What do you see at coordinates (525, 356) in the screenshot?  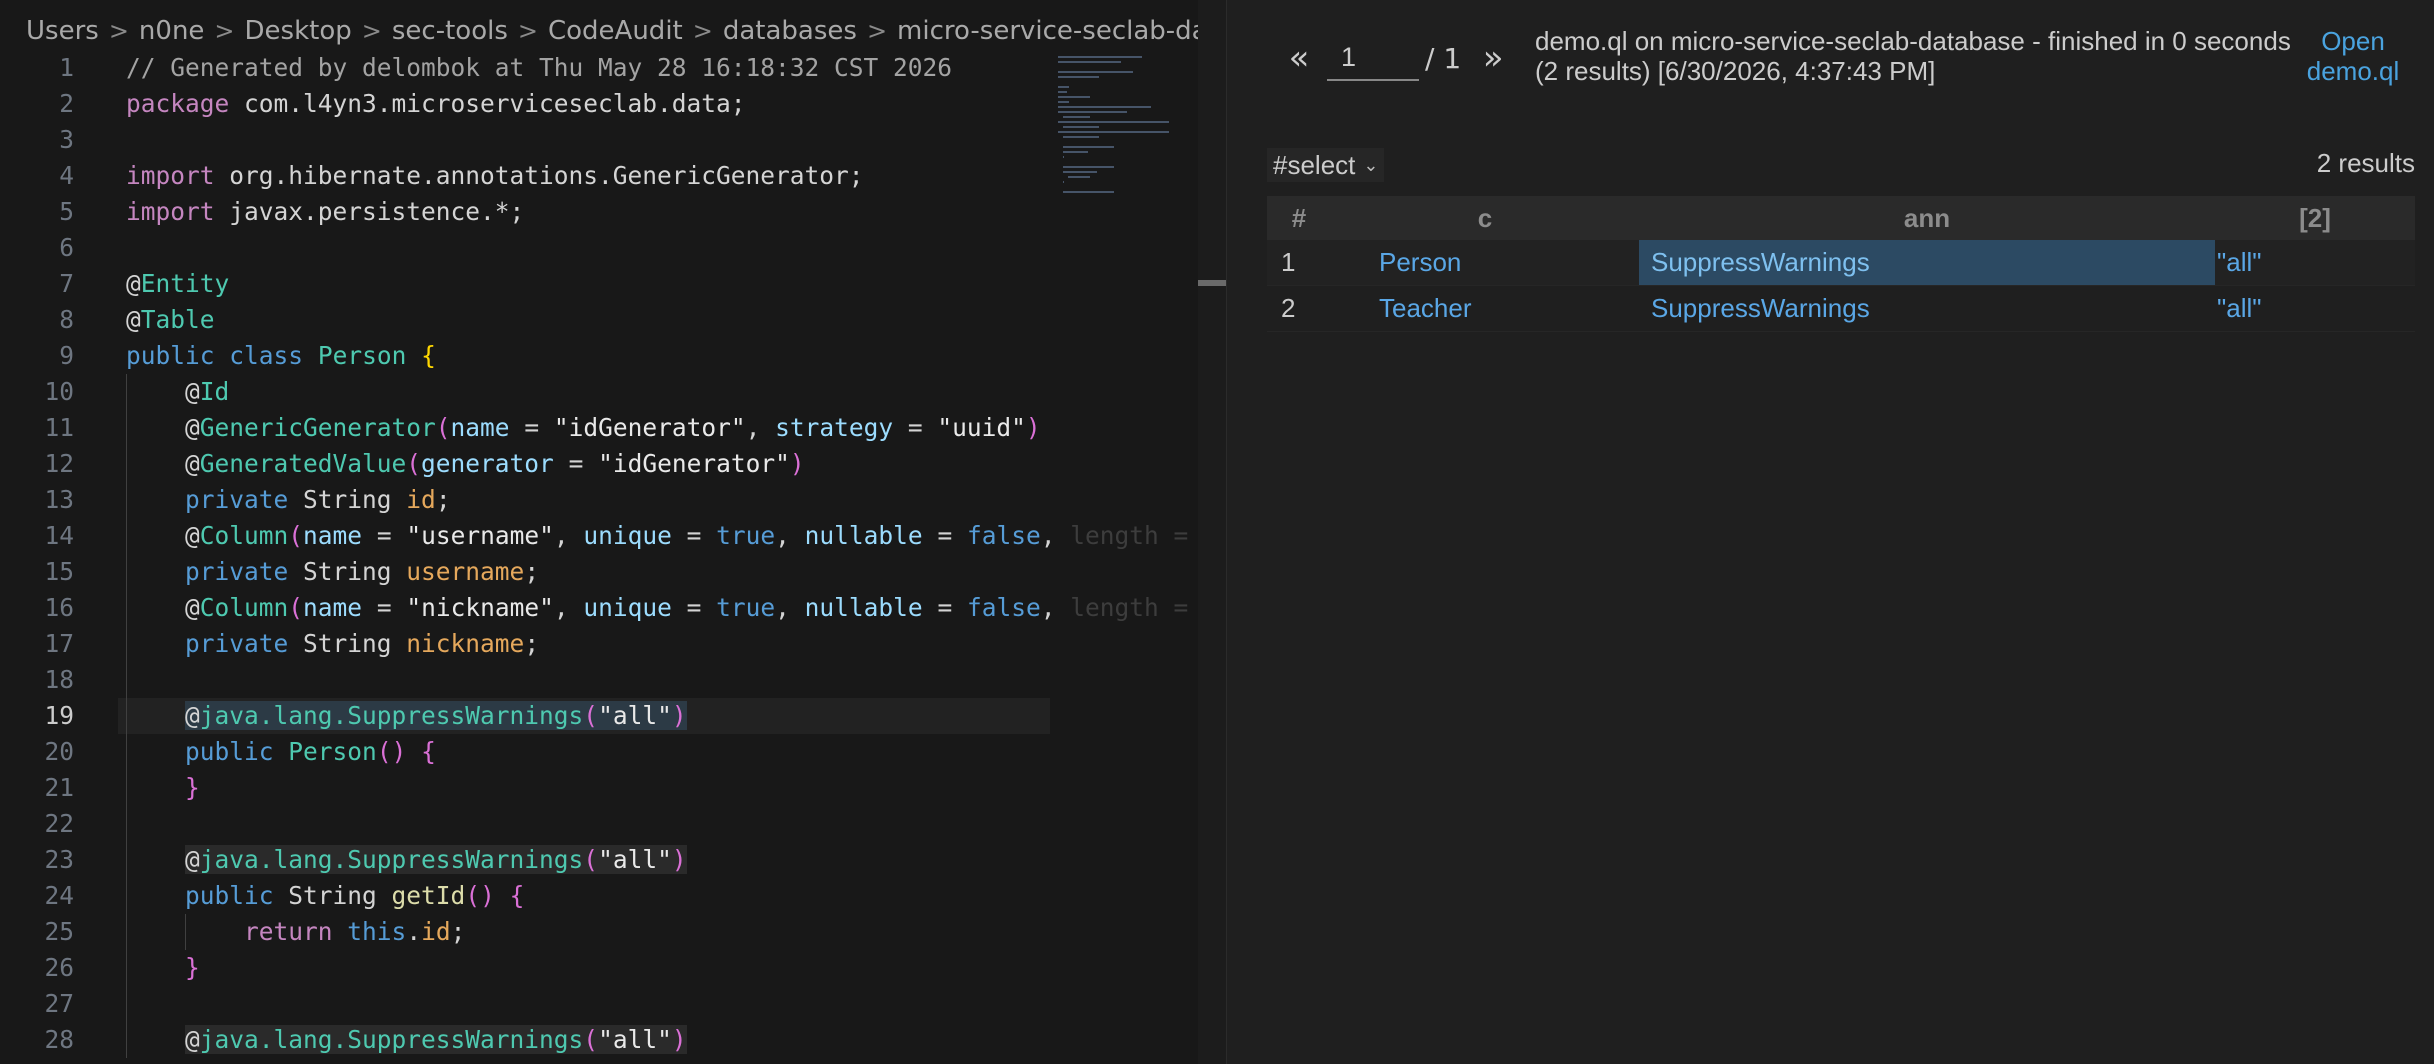 I see `code-line: 9 public class Person {` at bounding box center [525, 356].